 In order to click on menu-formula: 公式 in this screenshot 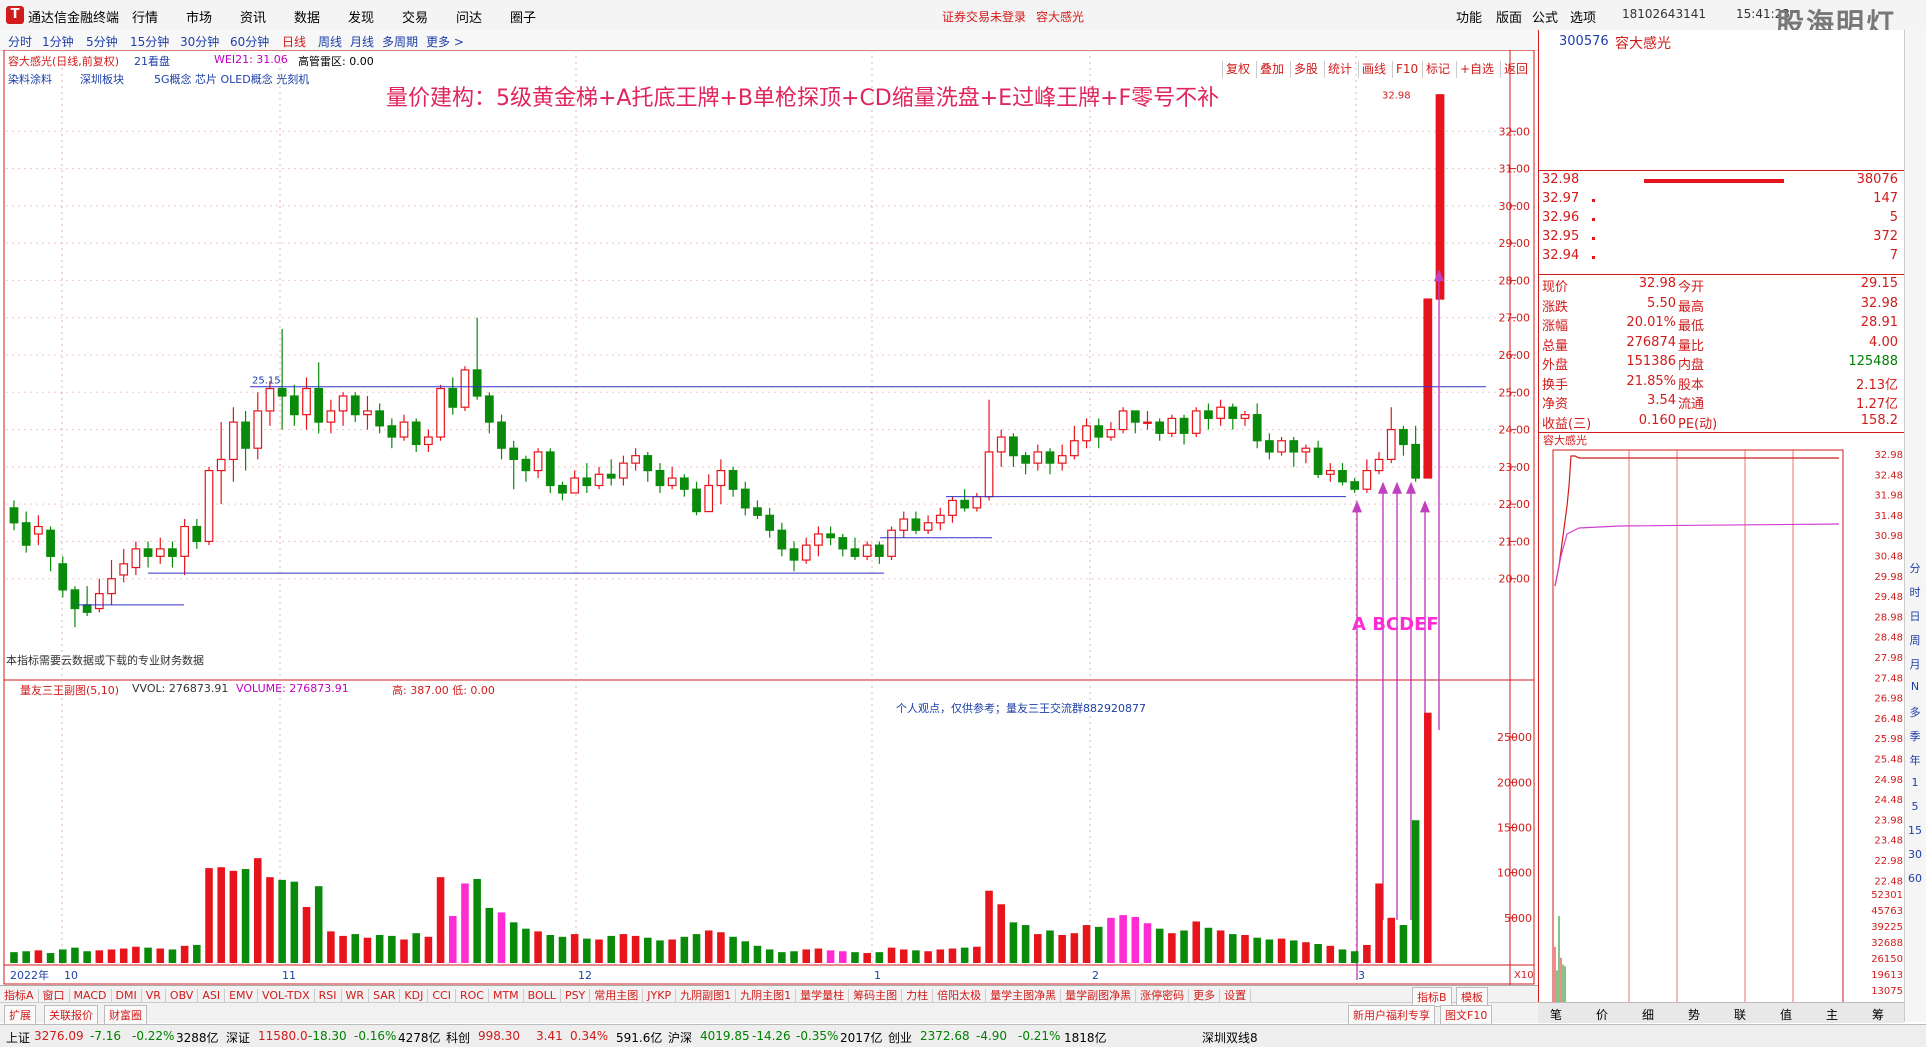, I will do `click(1545, 16)`.